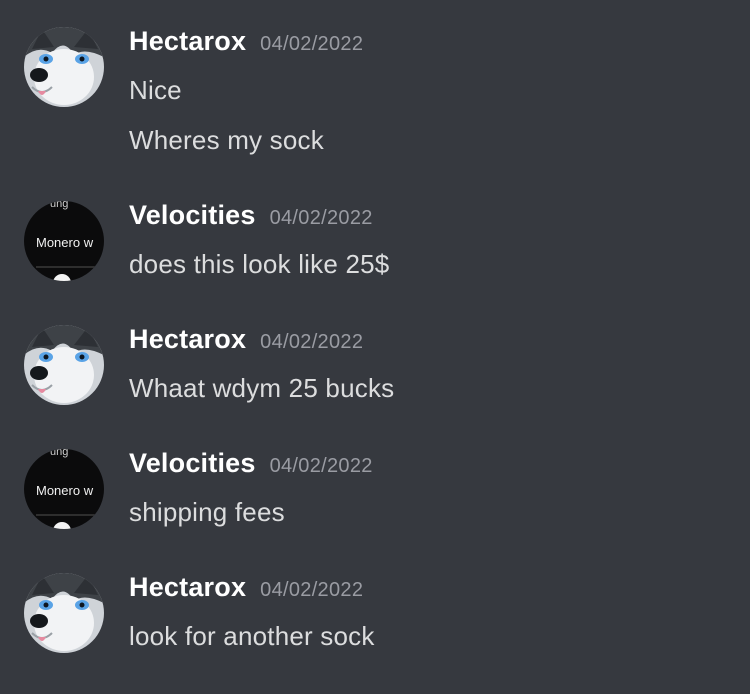  I want to click on message-text: shipping fees, so click(207, 512).